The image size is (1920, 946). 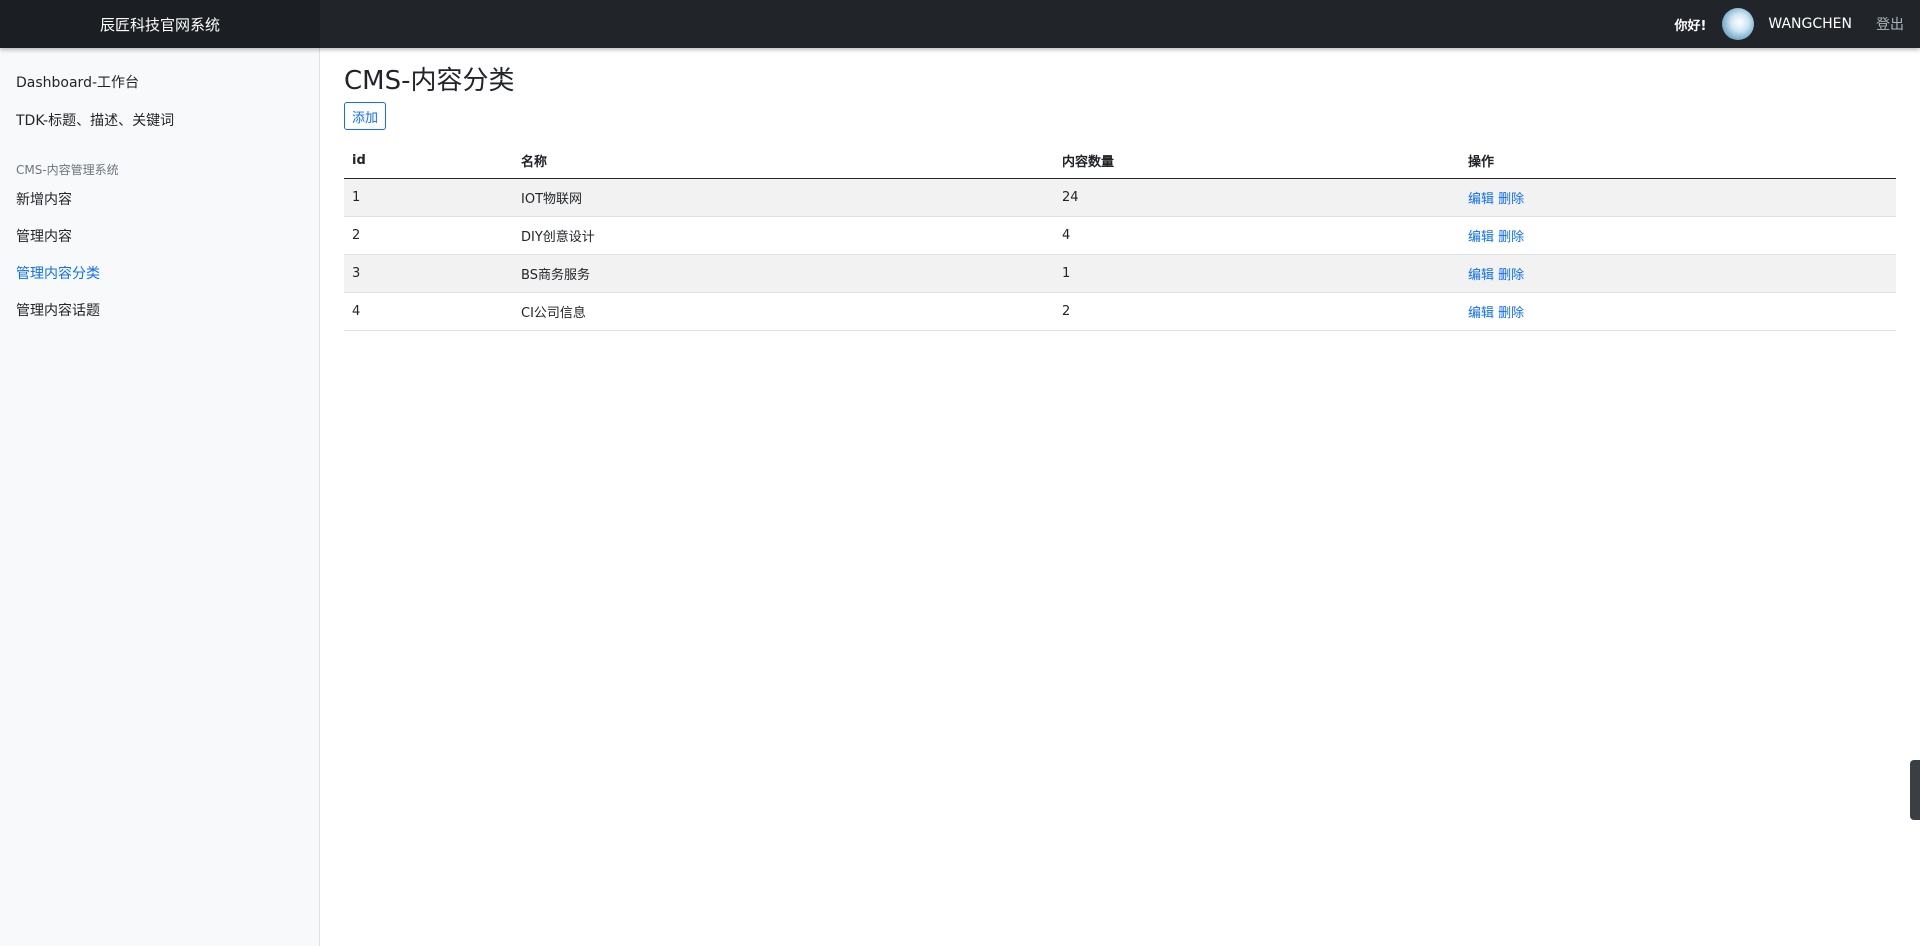 I want to click on table-row: 3 BS商务服务 1 编辑 删除, so click(x=1120, y=273).